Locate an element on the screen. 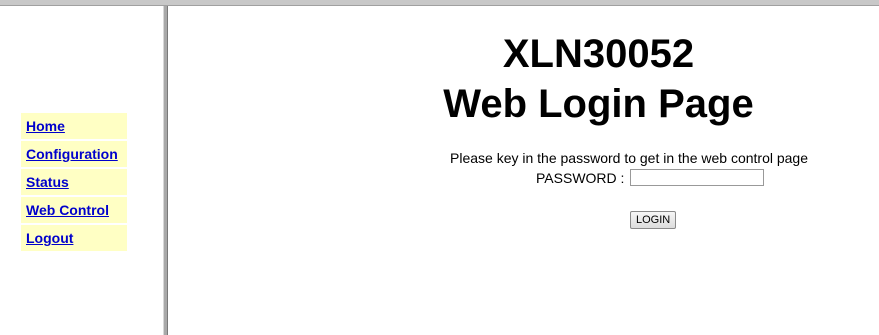 The image size is (879, 335). nav-item-web-control: Web Control is located at coordinates (74, 210).